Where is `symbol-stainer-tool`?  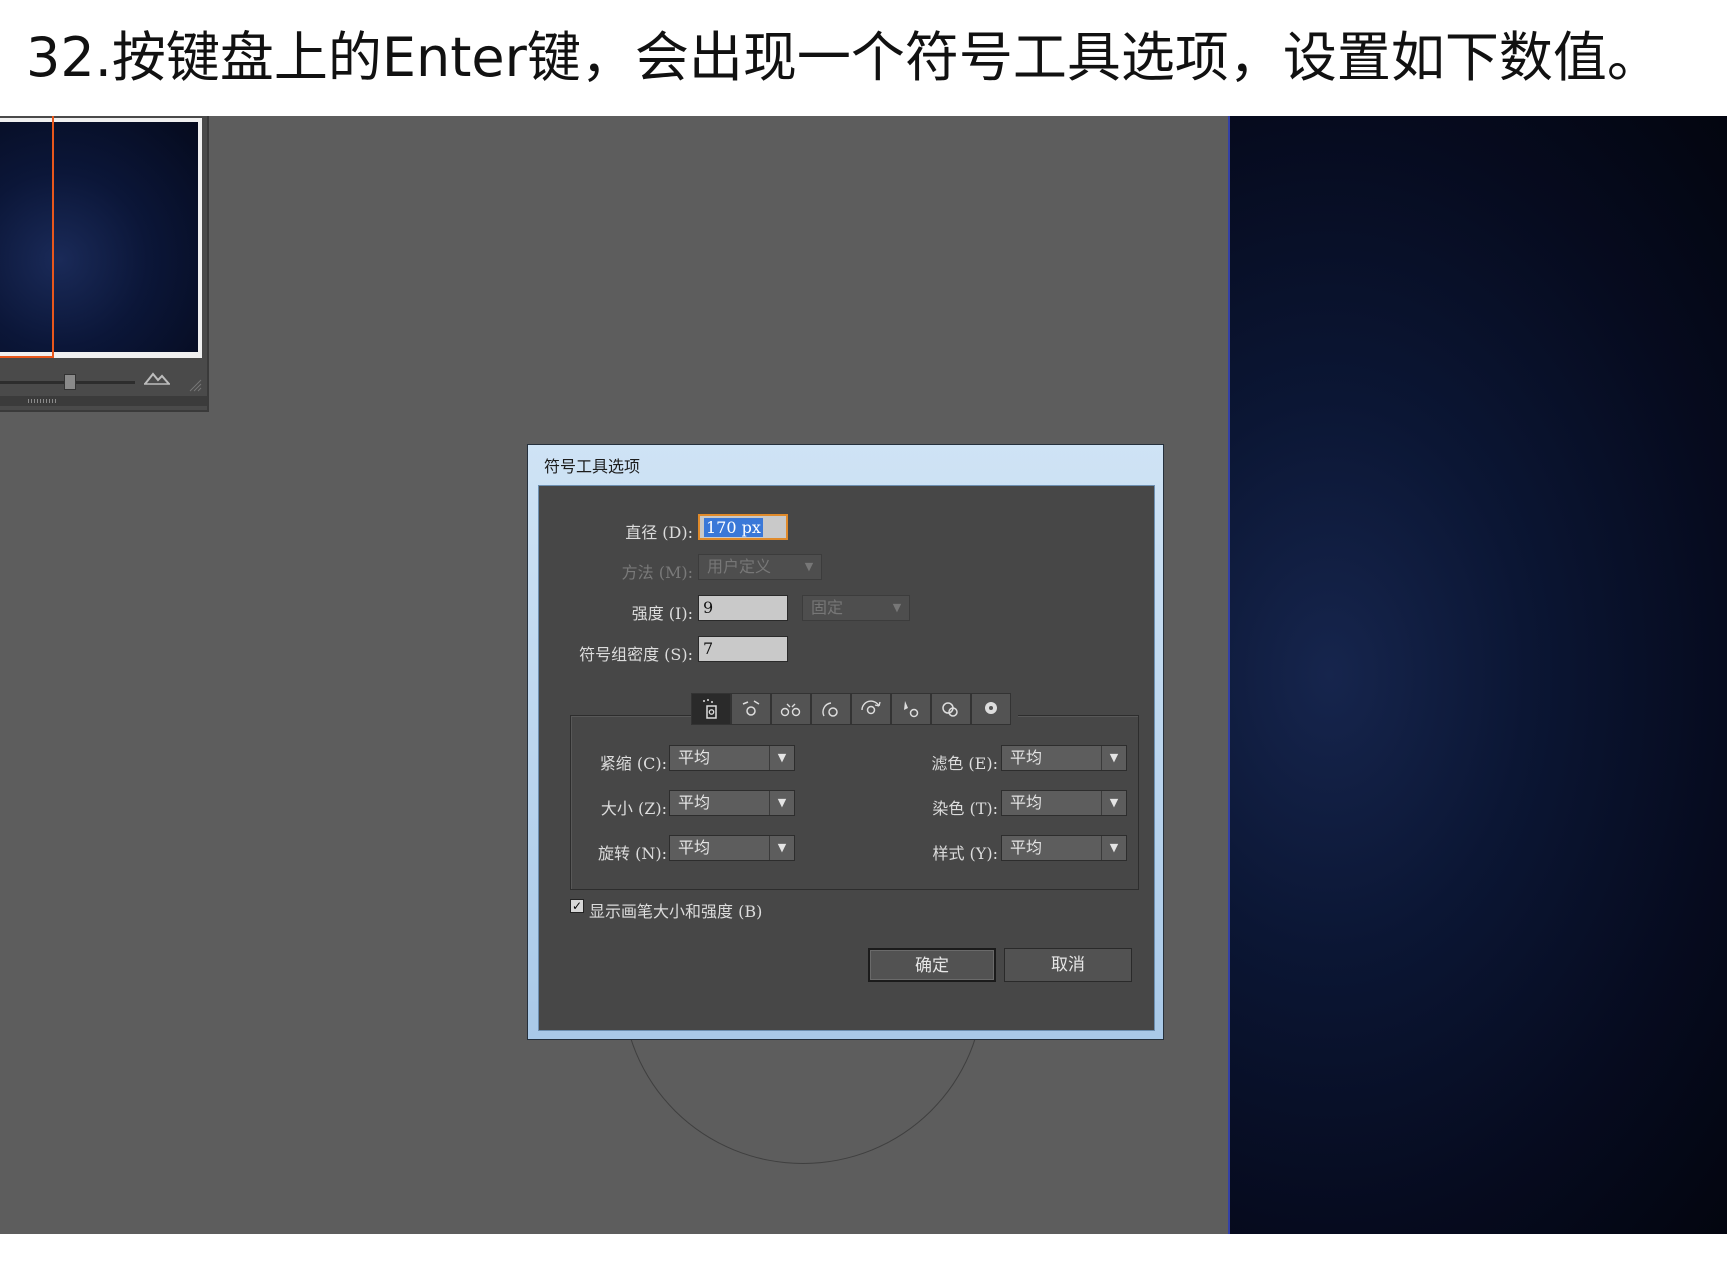
symbol-stainer-tool is located at coordinates (911, 709).